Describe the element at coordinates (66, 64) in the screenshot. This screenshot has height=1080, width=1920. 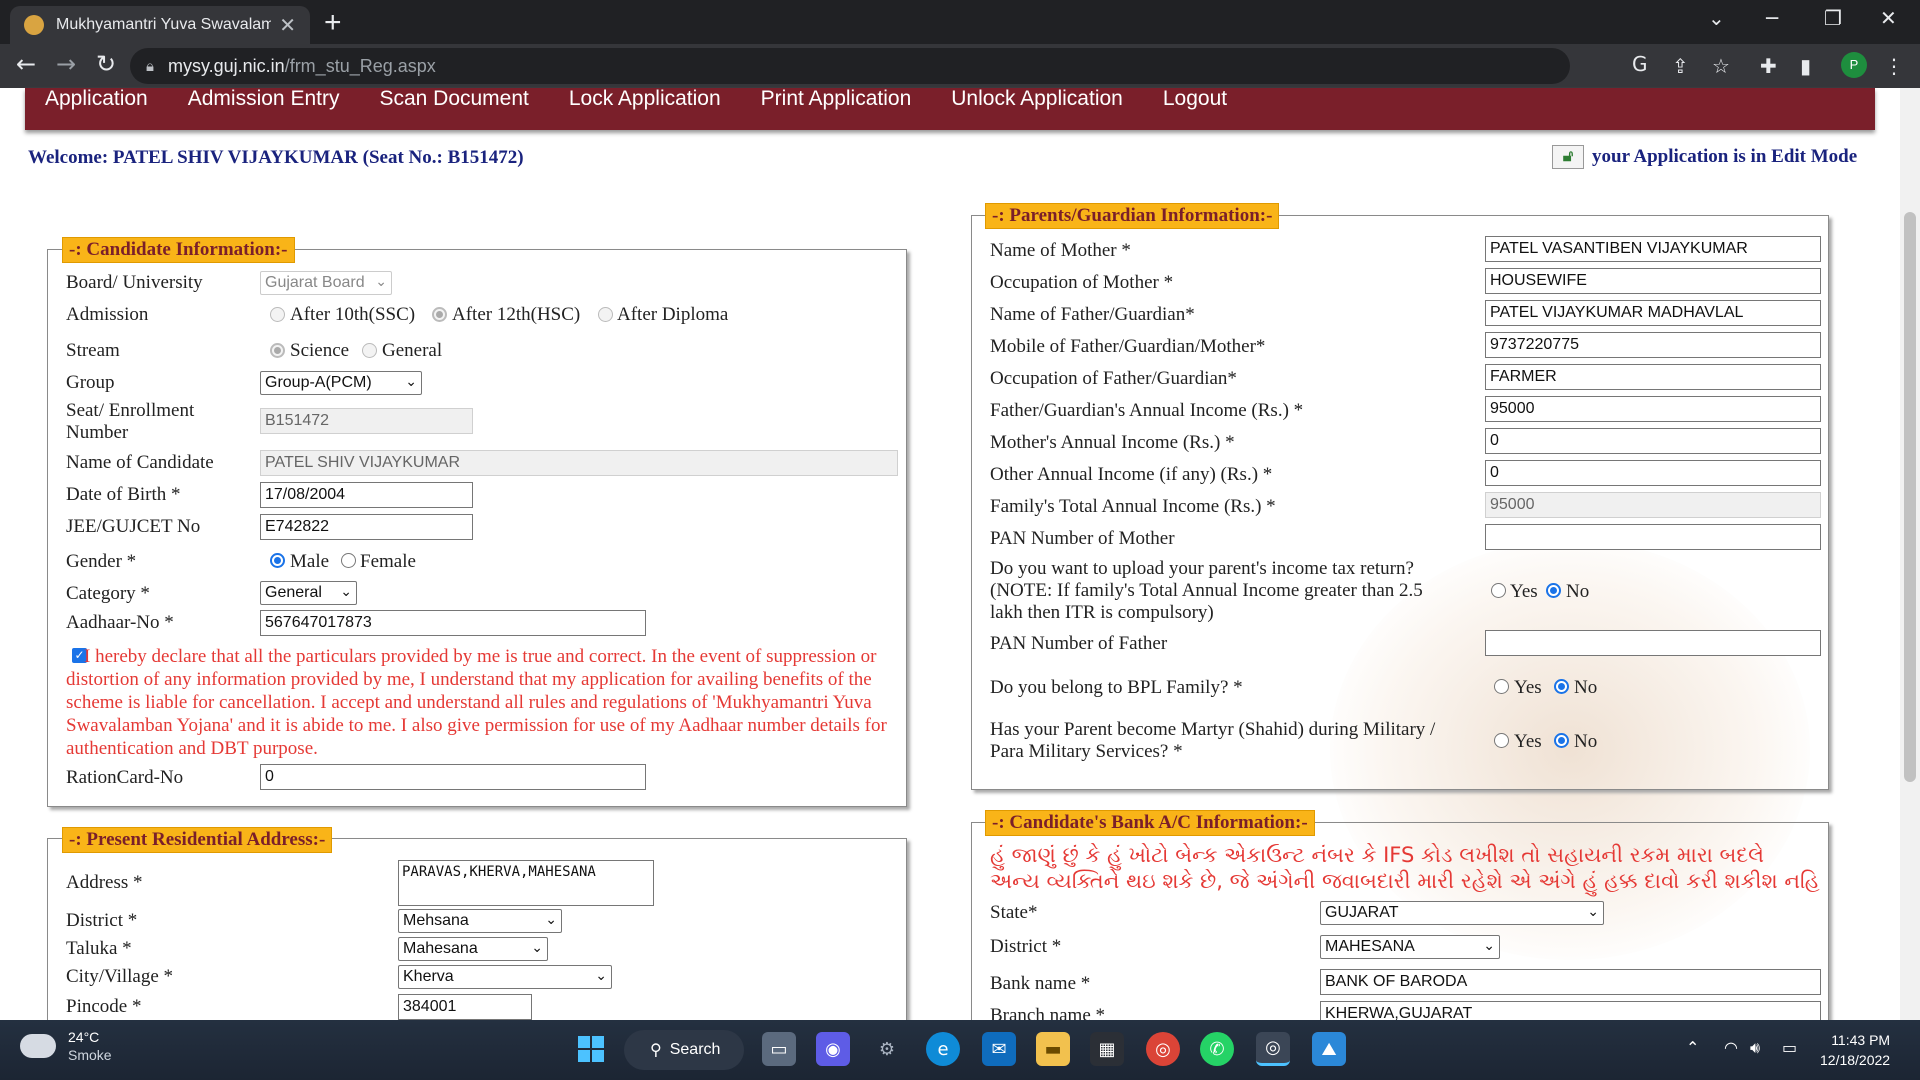
I see `forward-icon: →` at that location.